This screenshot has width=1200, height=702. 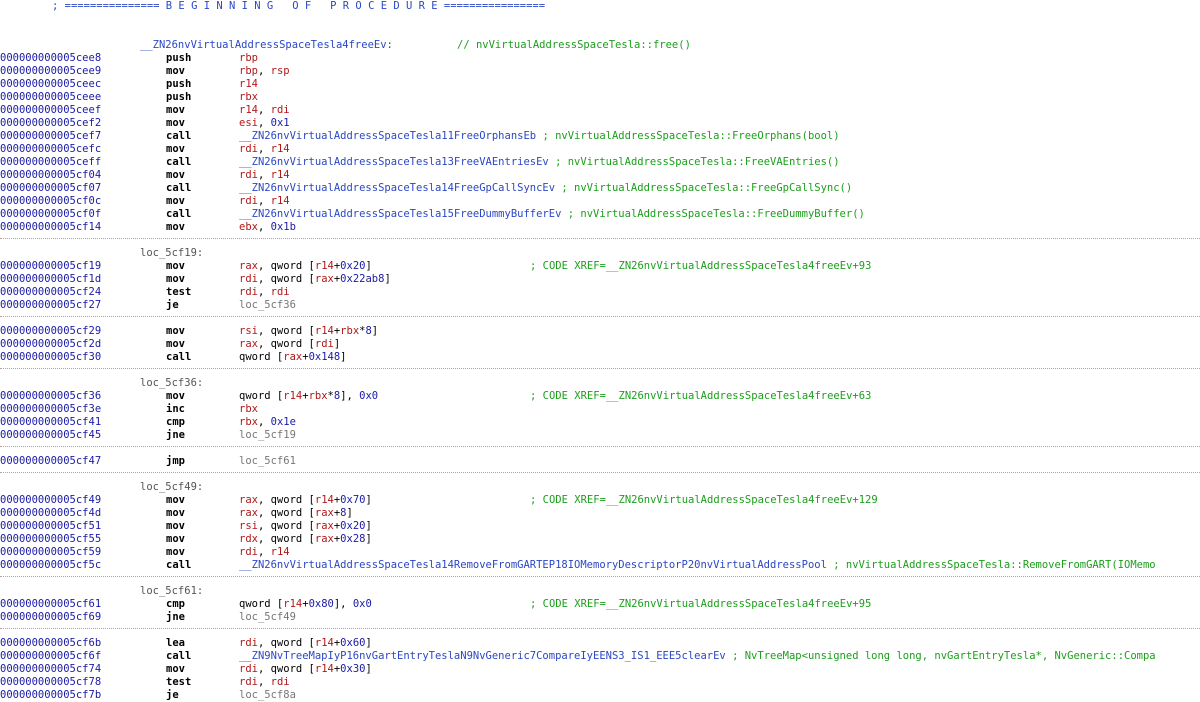 I want to click on instruction-operands: esi, 0x1, so click(x=264, y=123).